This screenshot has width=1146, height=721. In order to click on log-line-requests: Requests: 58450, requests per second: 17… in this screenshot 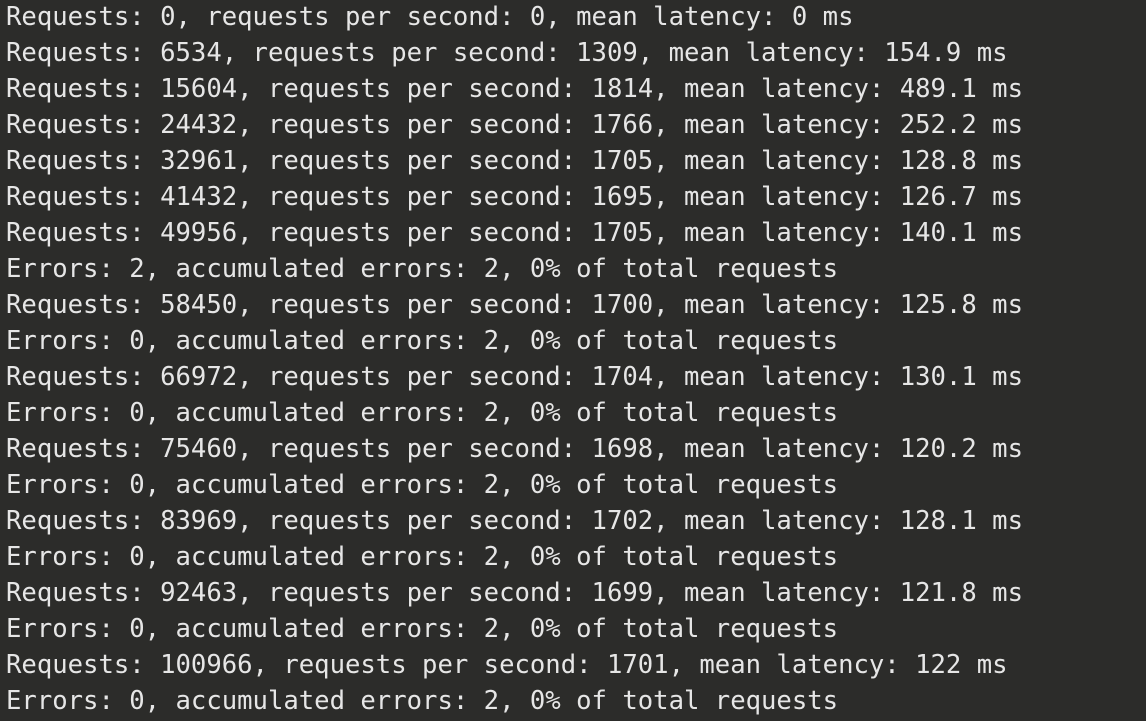, I will do `click(514, 305)`.